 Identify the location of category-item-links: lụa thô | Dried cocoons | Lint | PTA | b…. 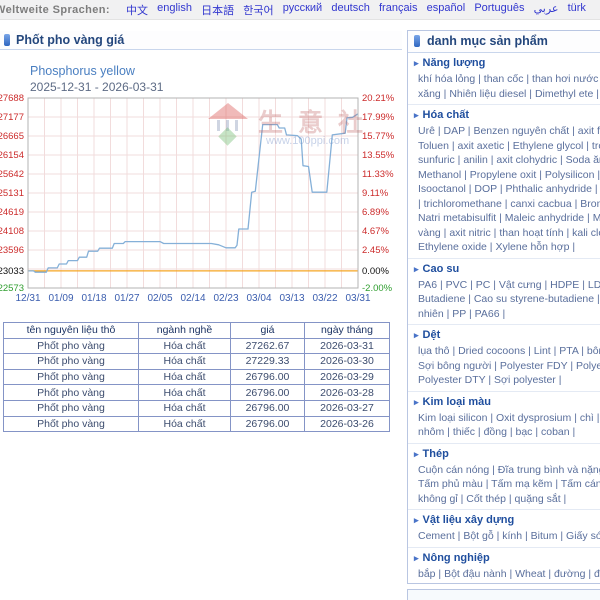
(507, 351).